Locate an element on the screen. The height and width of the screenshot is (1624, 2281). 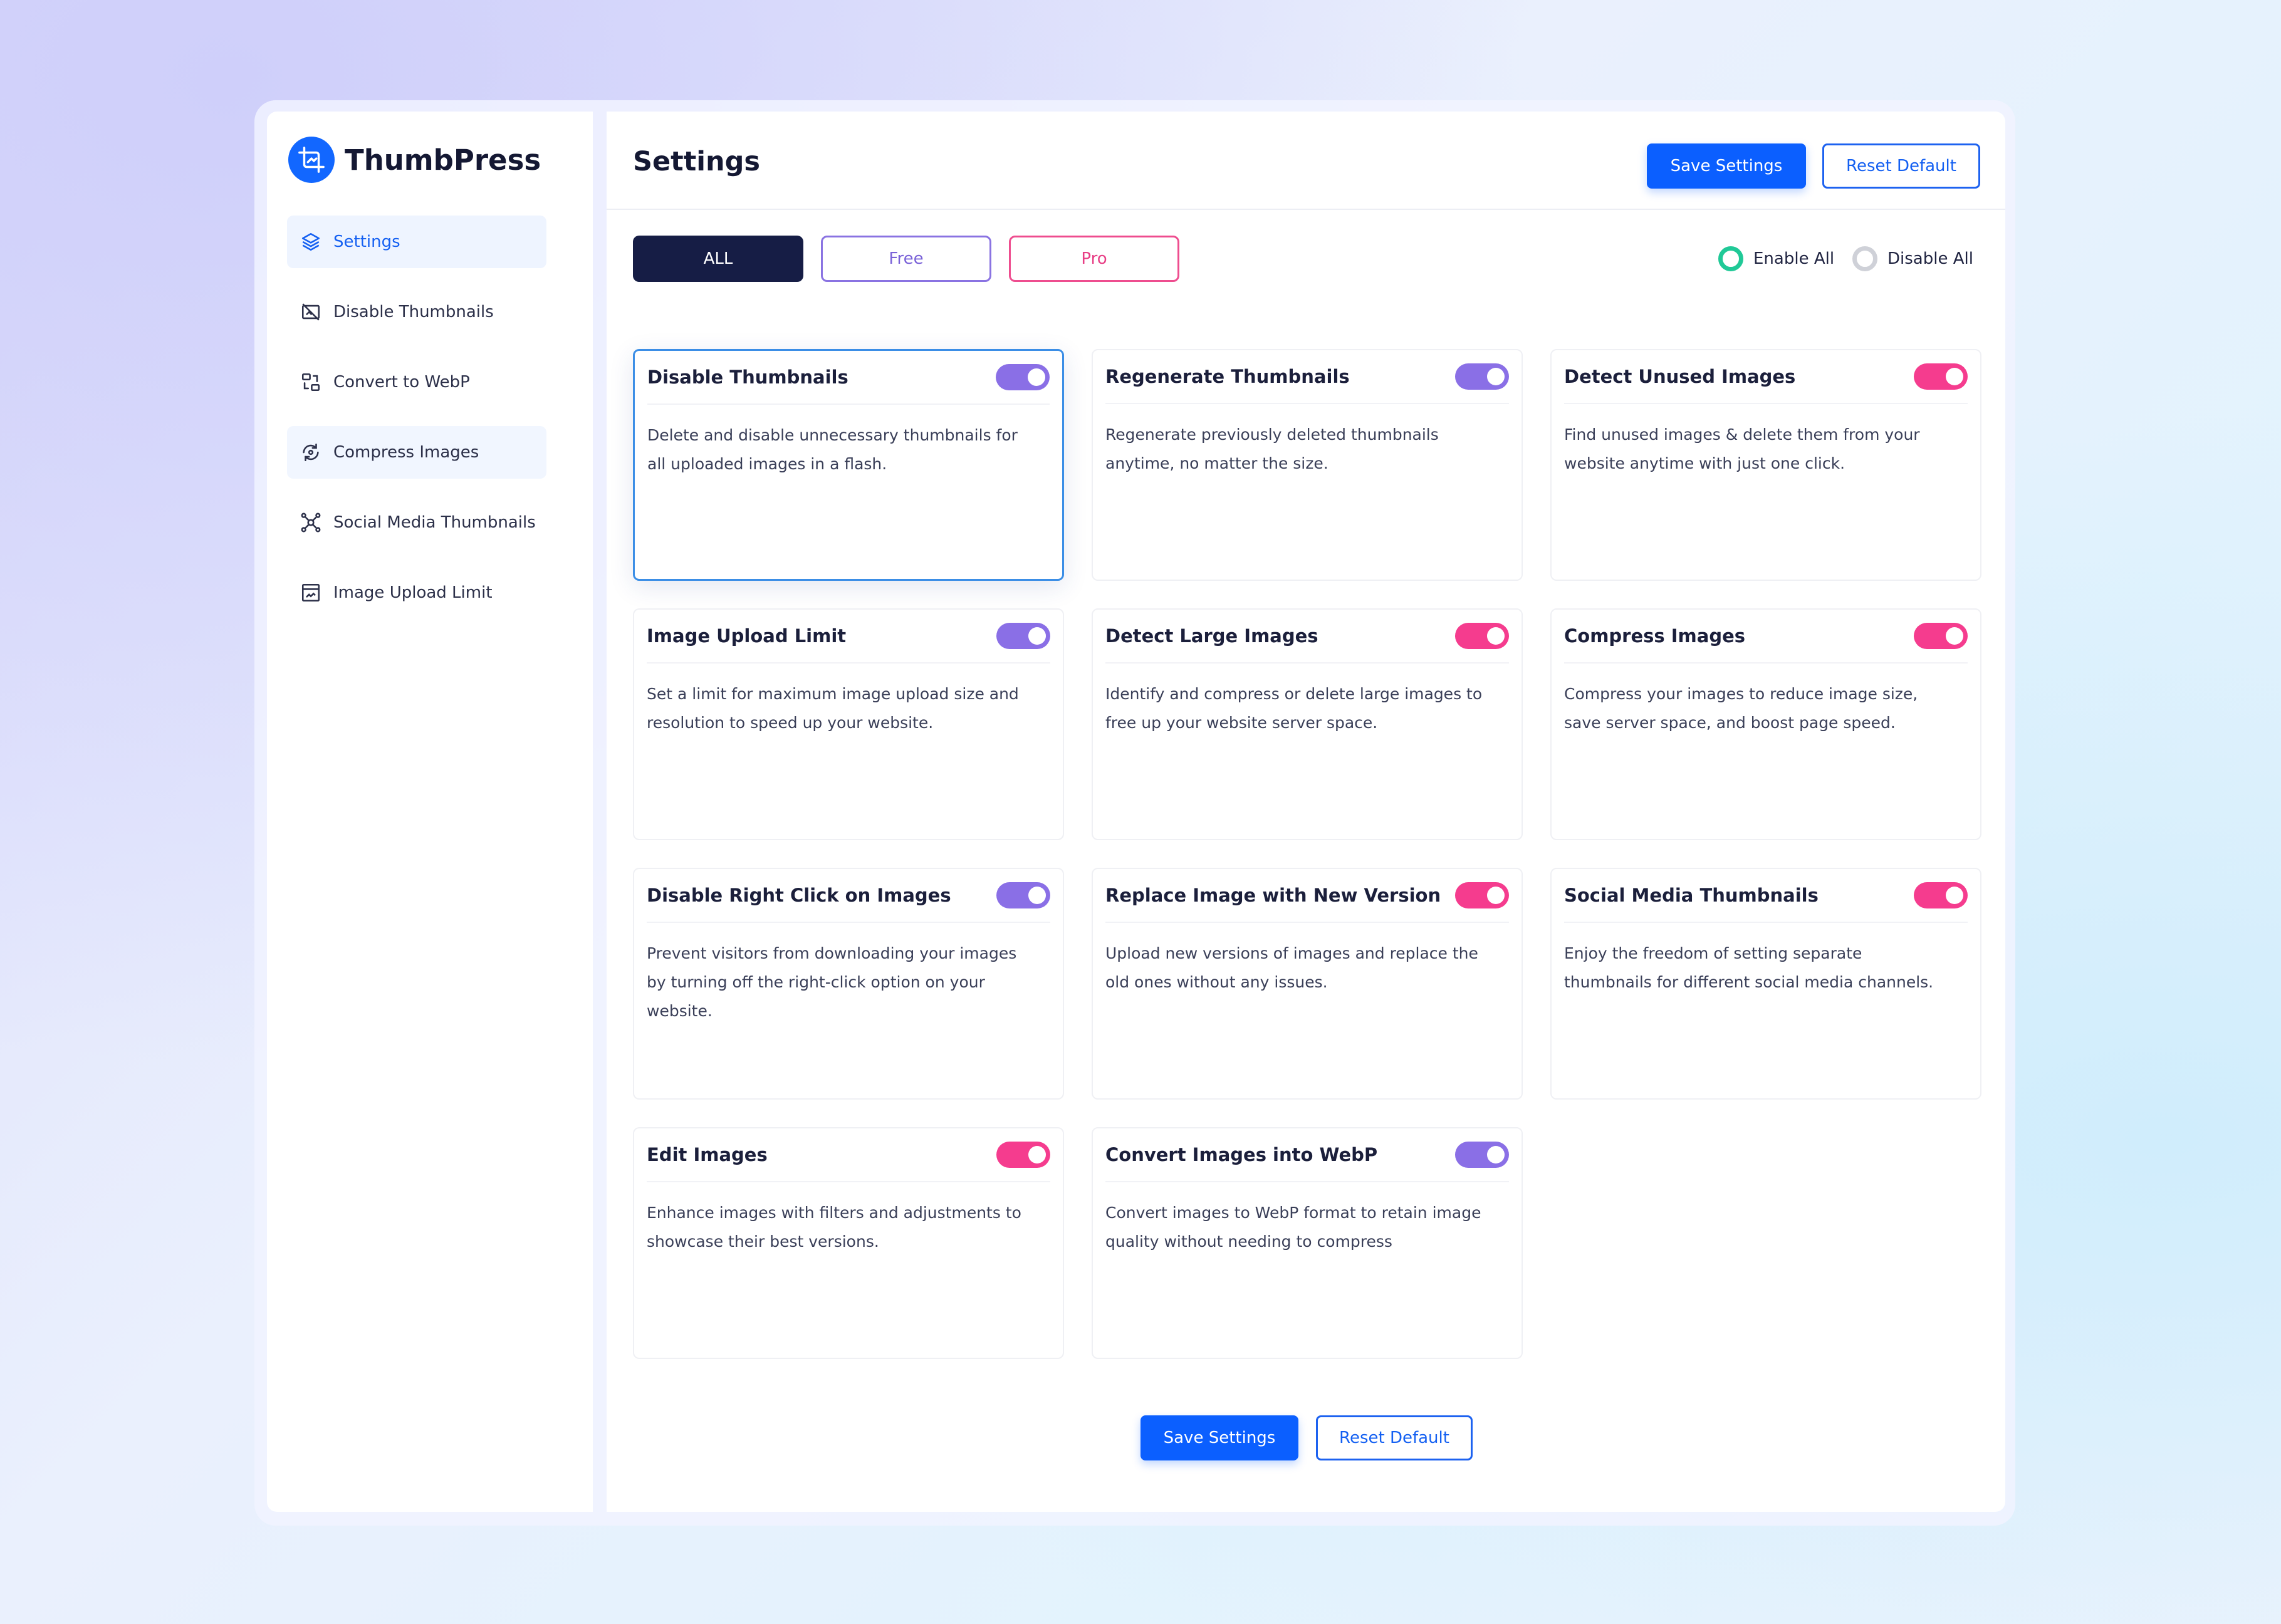
sidebar-item-label: Convert to WebP is located at coordinates (401, 382).